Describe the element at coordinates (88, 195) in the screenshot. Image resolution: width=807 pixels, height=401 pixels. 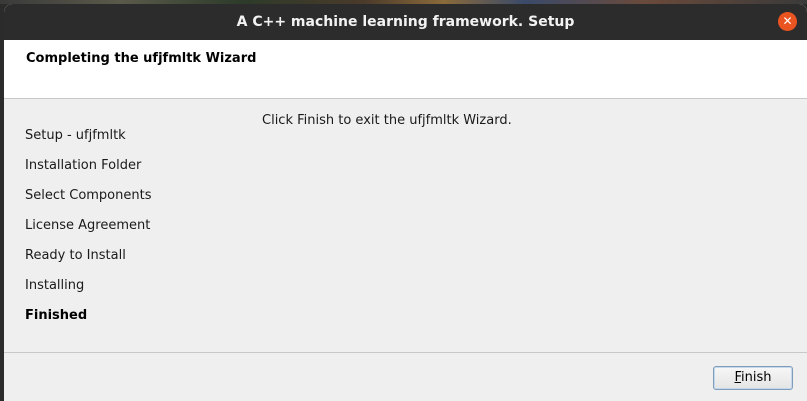
I see `step-select-components: Select Components` at that location.